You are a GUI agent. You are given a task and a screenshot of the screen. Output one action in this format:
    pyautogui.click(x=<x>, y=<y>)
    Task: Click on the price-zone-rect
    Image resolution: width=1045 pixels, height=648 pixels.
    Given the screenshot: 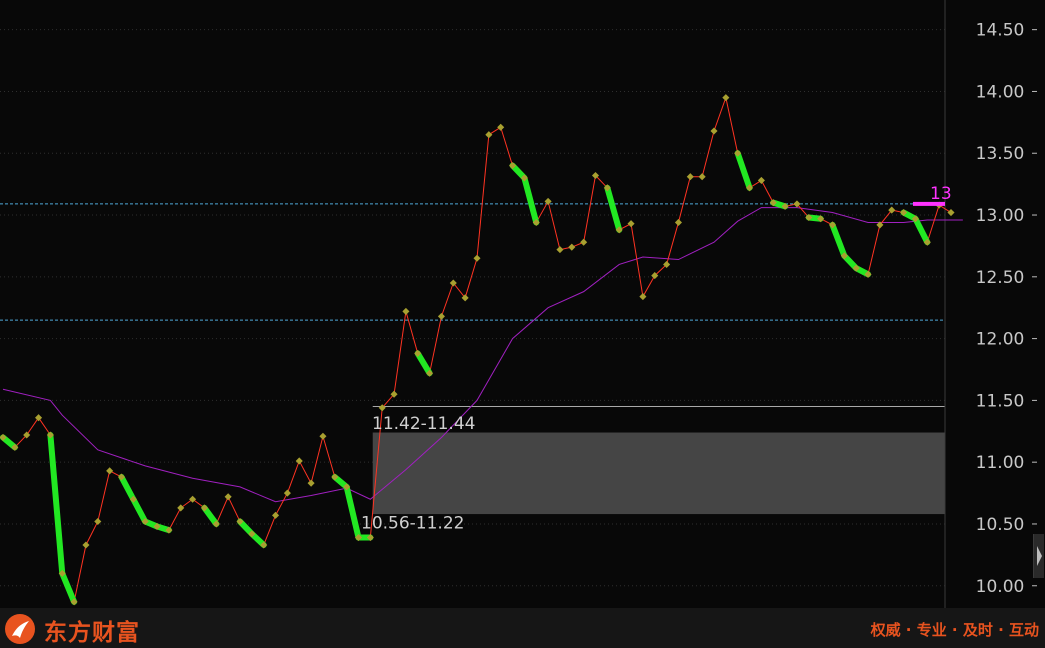 What is the action you would take?
    pyautogui.click(x=659, y=473)
    